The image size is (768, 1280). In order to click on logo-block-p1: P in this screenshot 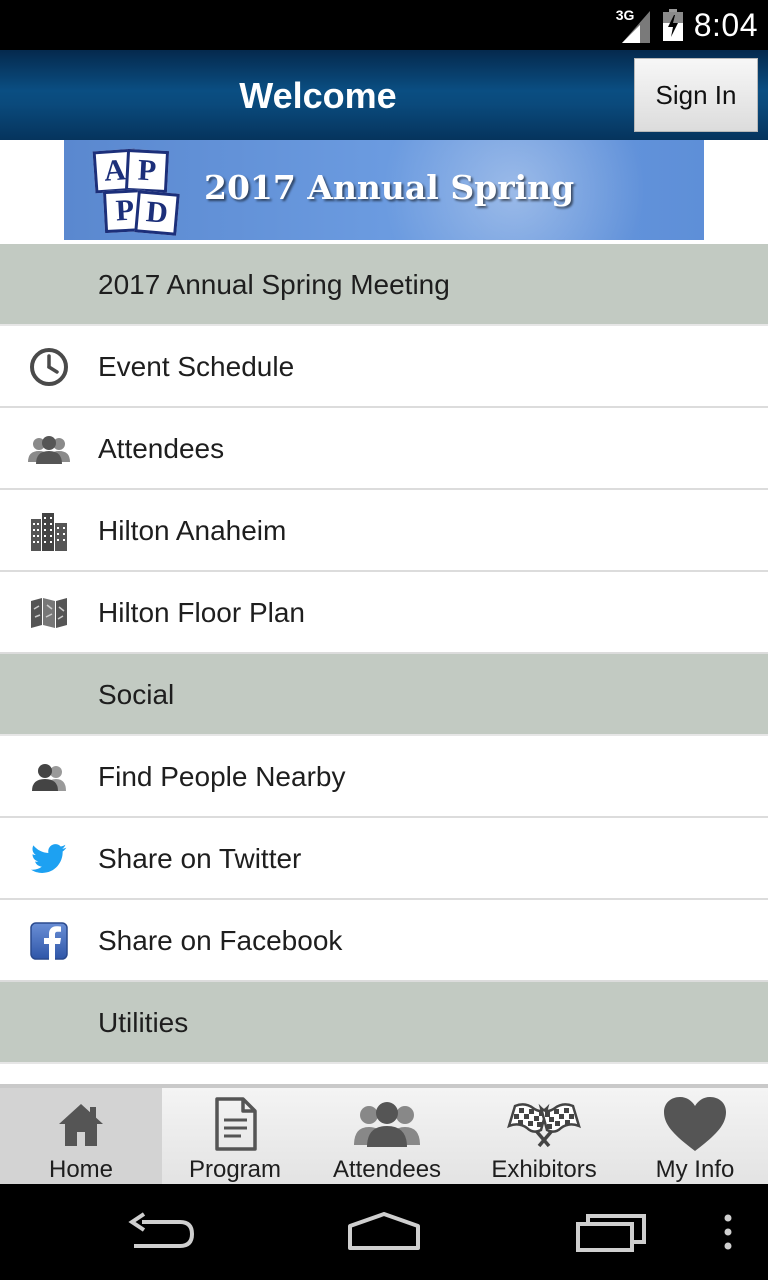, I will do `click(147, 171)`.